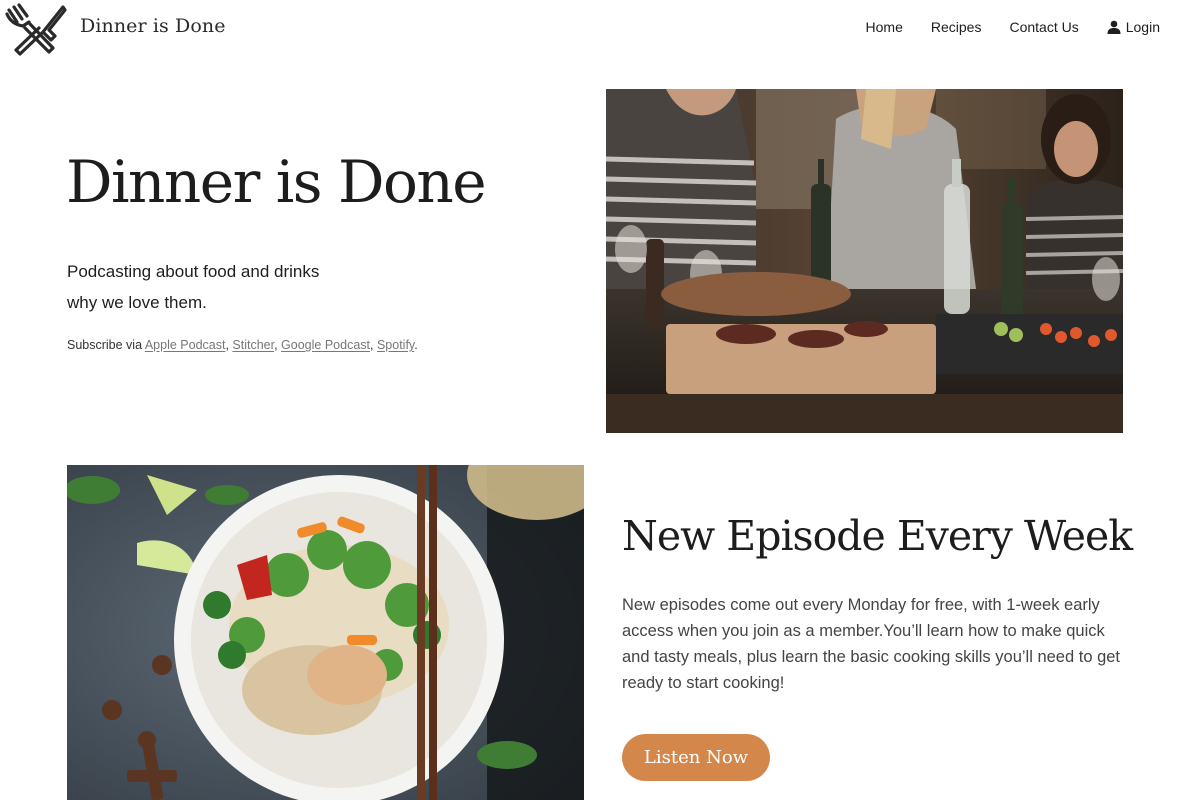 Image resolution: width=1184 pixels, height=800 pixels. What do you see at coordinates (185, 345) in the screenshot?
I see `apple-podcast-link: Apple Podcast` at bounding box center [185, 345].